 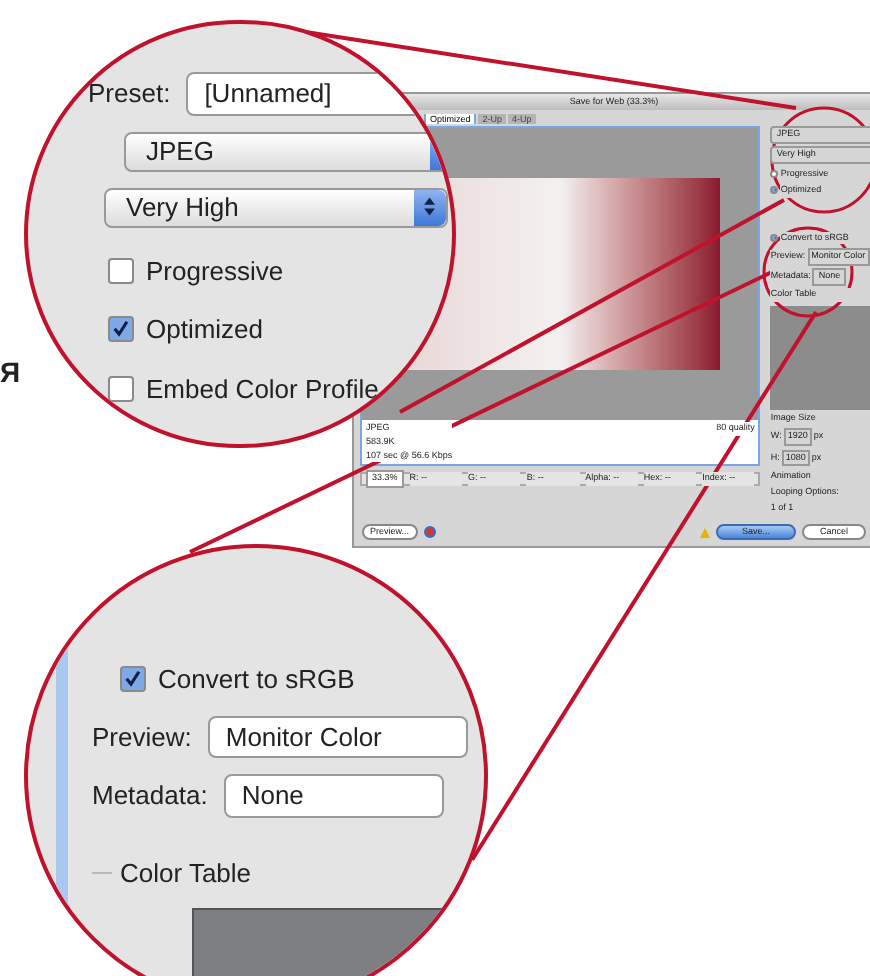 What do you see at coordinates (333, 795) in the screenshot?
I see `metadata-select: None` at bounding box center [333, 795].